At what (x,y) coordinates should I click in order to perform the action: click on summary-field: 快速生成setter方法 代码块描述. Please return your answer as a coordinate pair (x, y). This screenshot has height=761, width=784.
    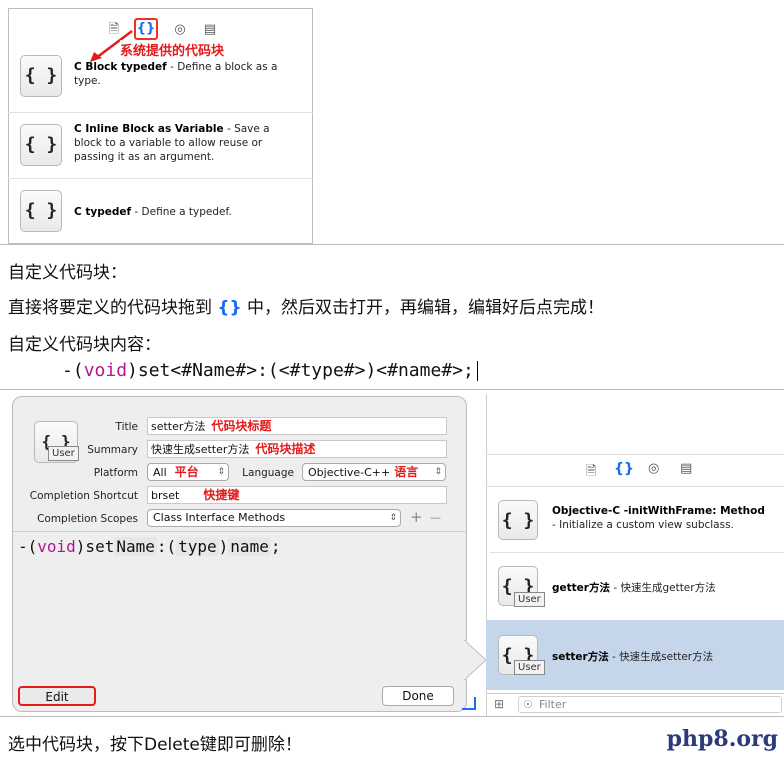
    Looking at the image, I should click on (297, 449).